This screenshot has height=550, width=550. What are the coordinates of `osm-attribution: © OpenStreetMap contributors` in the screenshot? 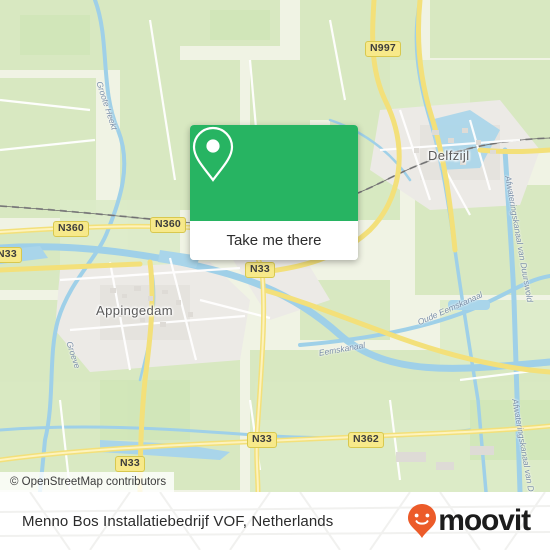 It's located at (87, 482).